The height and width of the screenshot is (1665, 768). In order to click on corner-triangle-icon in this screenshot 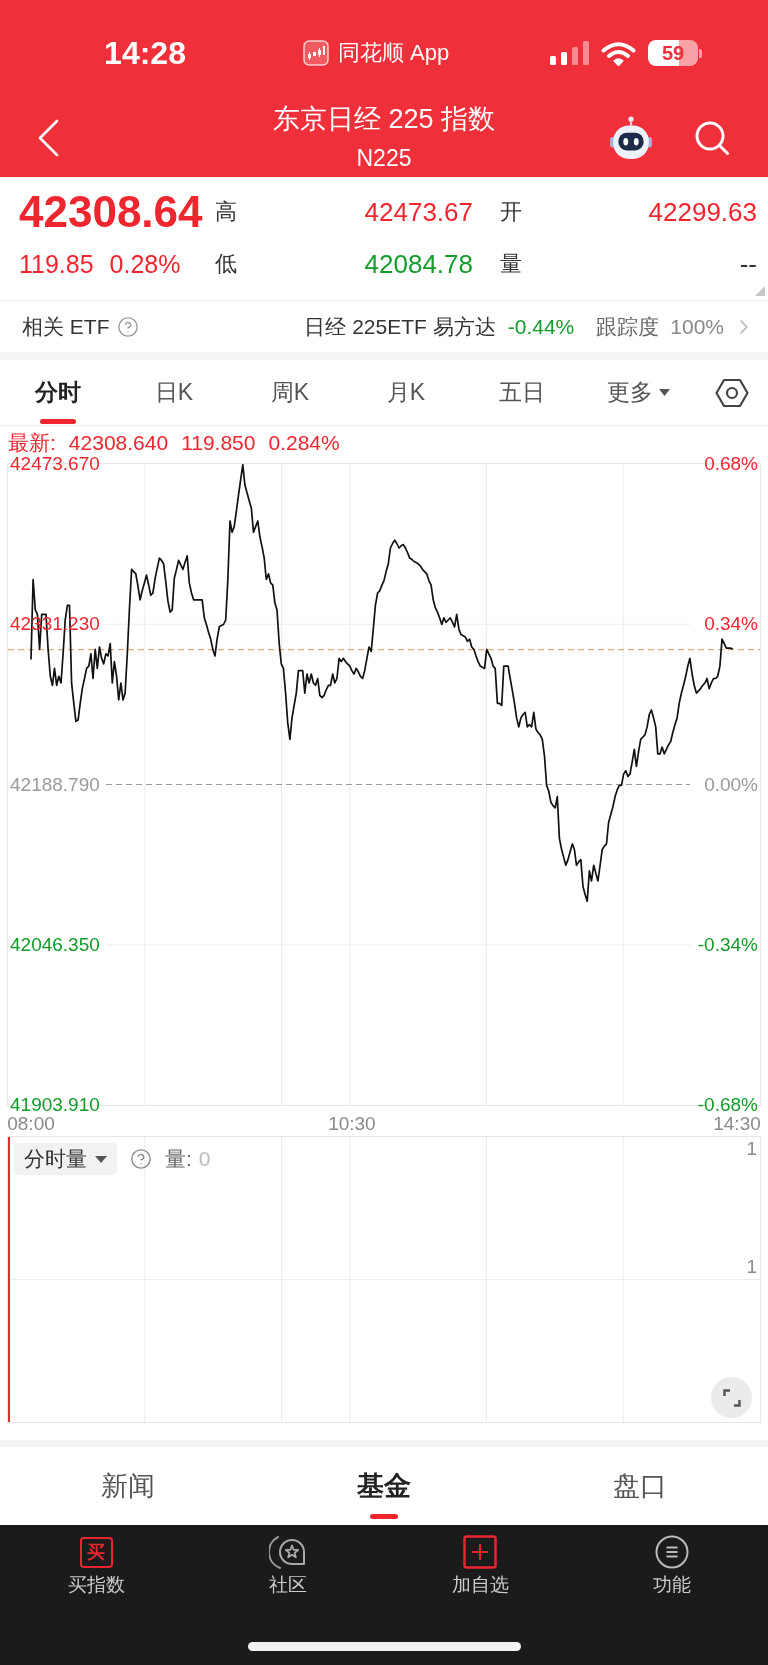, I will do `click(760, 291)`.